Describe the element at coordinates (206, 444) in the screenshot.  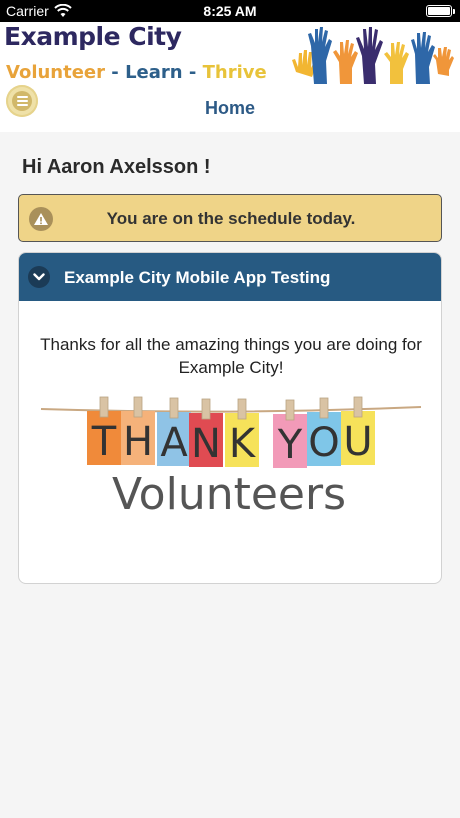
I see `letter-glyph: N` at that location.